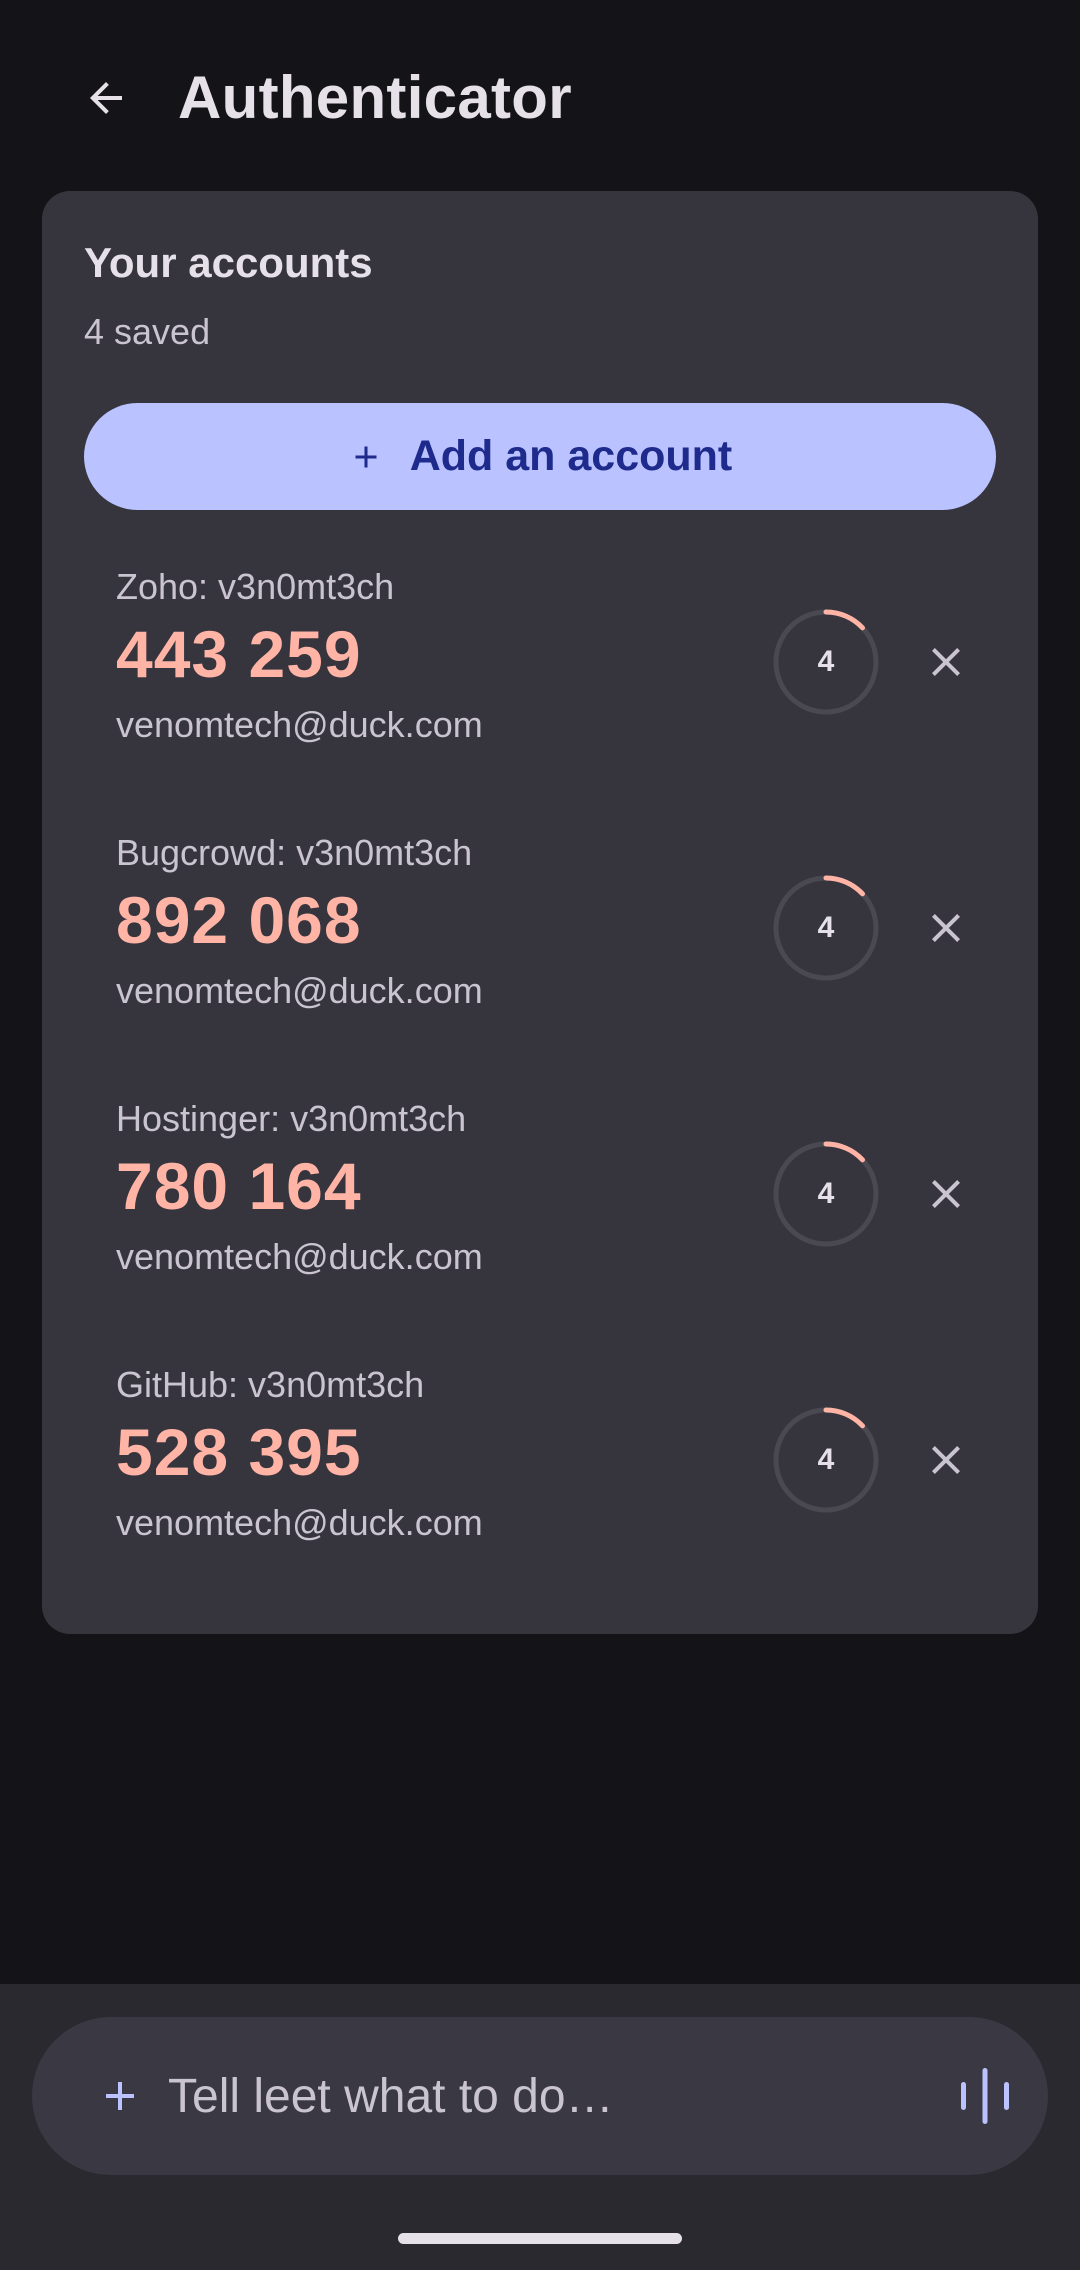 The height and width of the screenshot is (2270, 1080). Describe the element at coordinates (228, 262) in the screenshot. I see `accounts-card-title: Your accounts` at that location.